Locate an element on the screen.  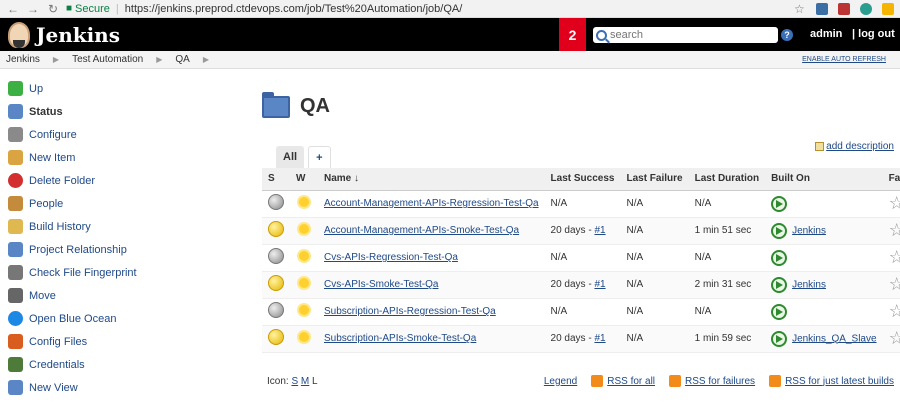
sidebar-item-label: Project Relationship is located at coordinates (78, 249).